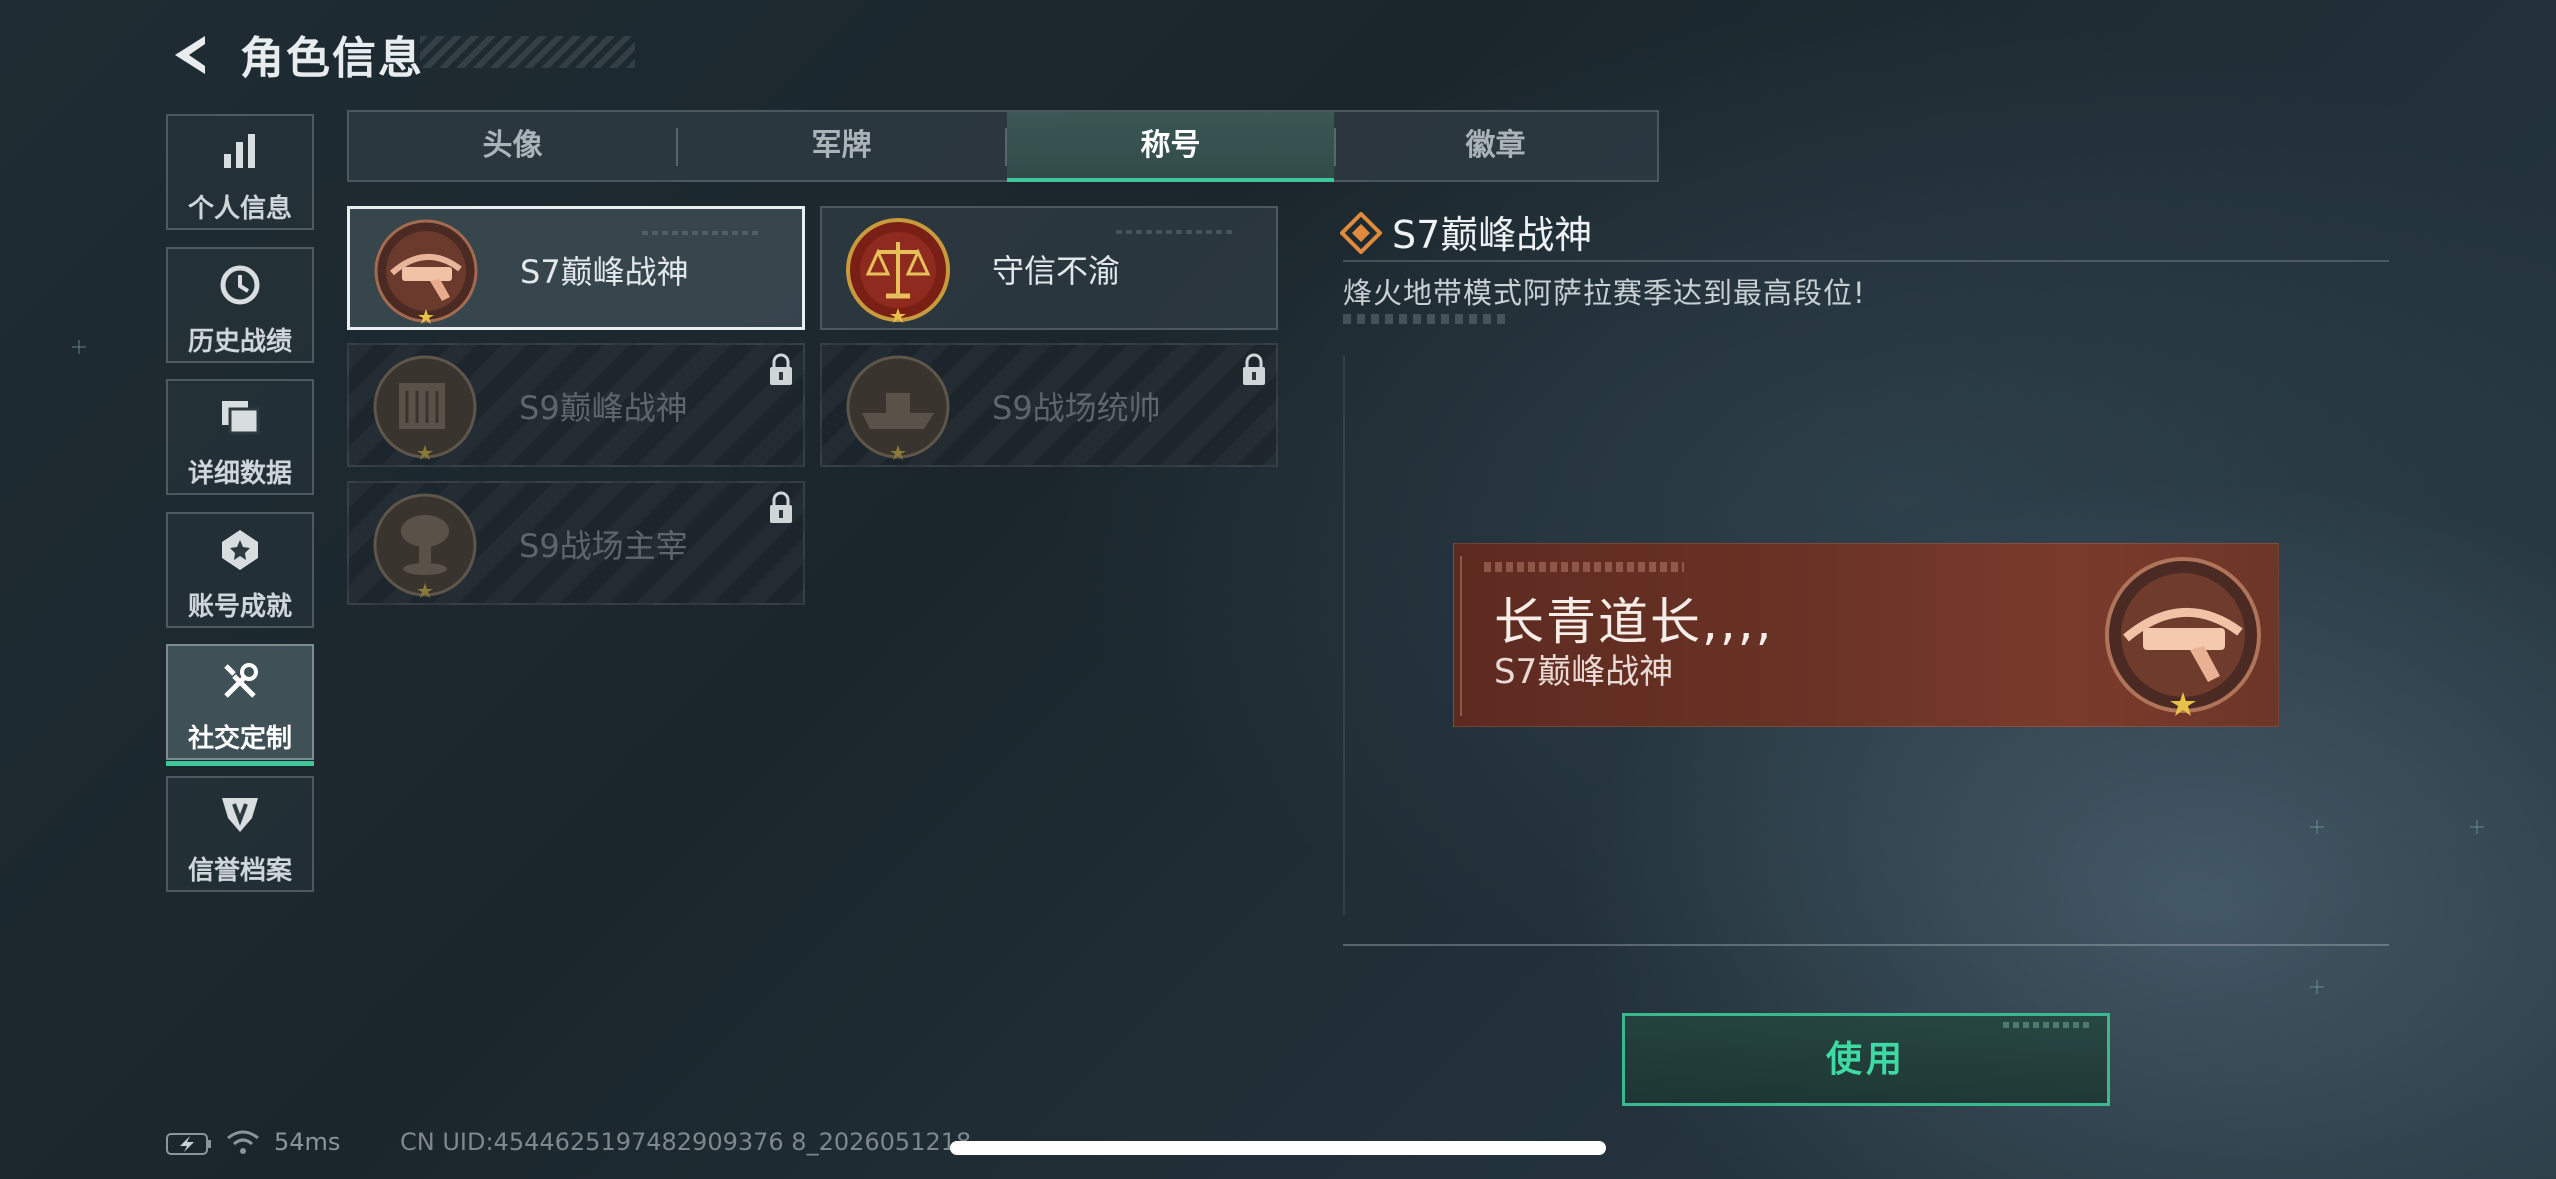  I want to click on use-title-button: 使用, so click(1866, 1059).